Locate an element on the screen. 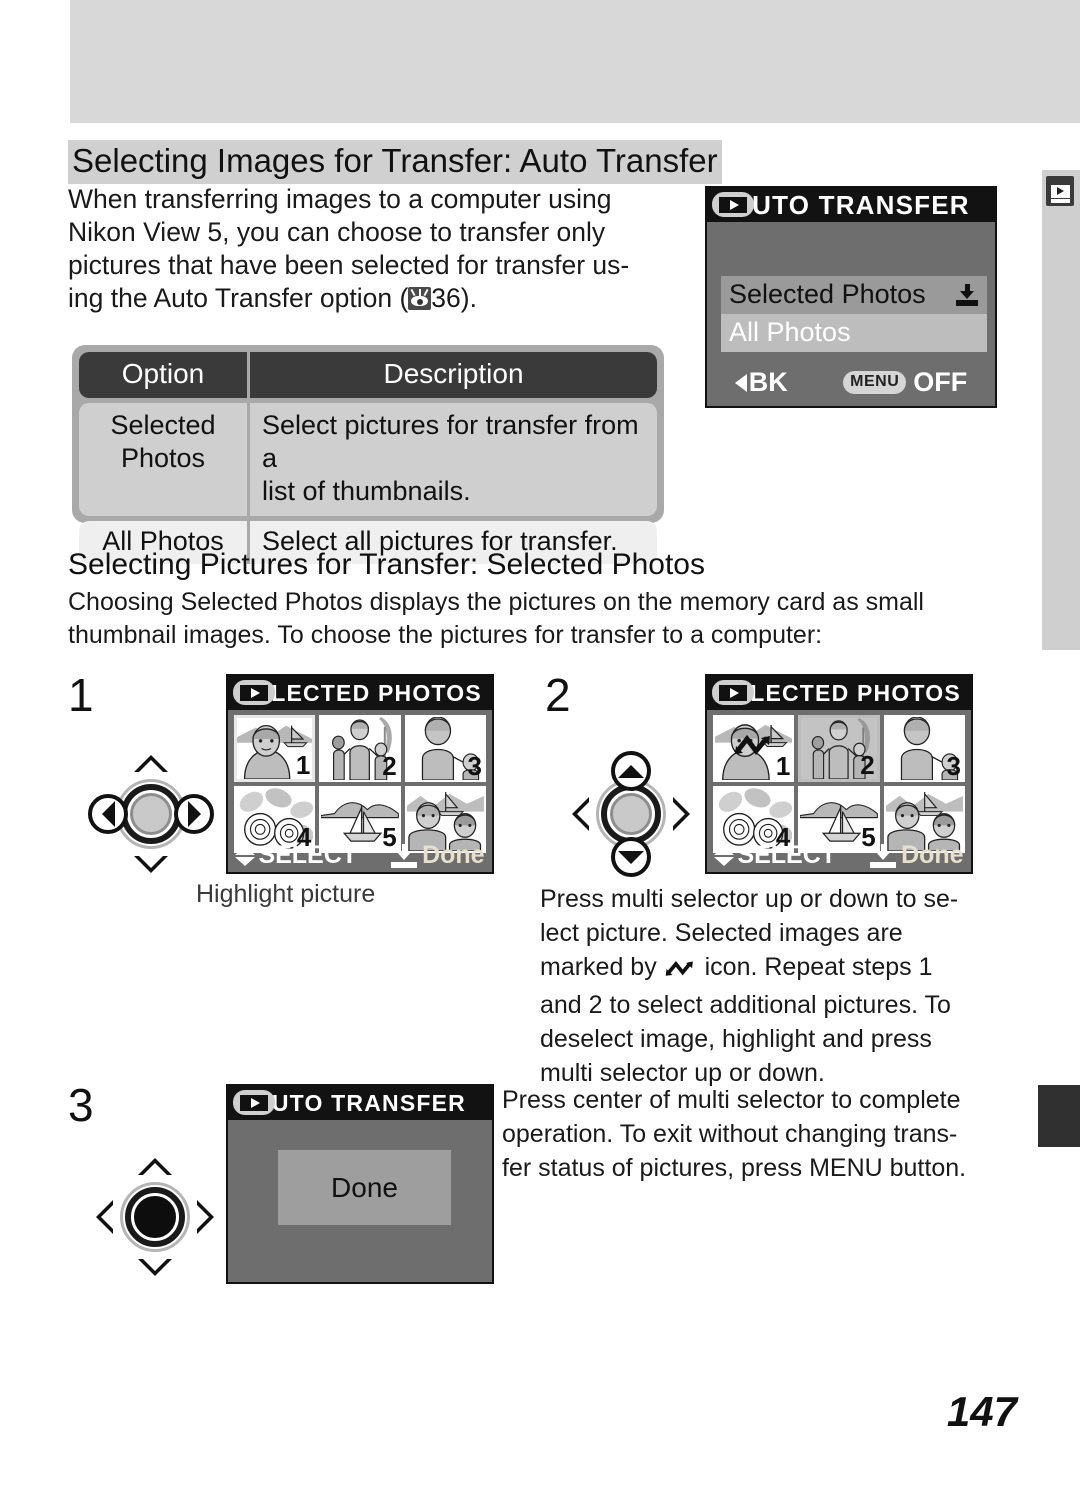  description-line: Select pictures for transfer from a is located at coordinates (450, 441).